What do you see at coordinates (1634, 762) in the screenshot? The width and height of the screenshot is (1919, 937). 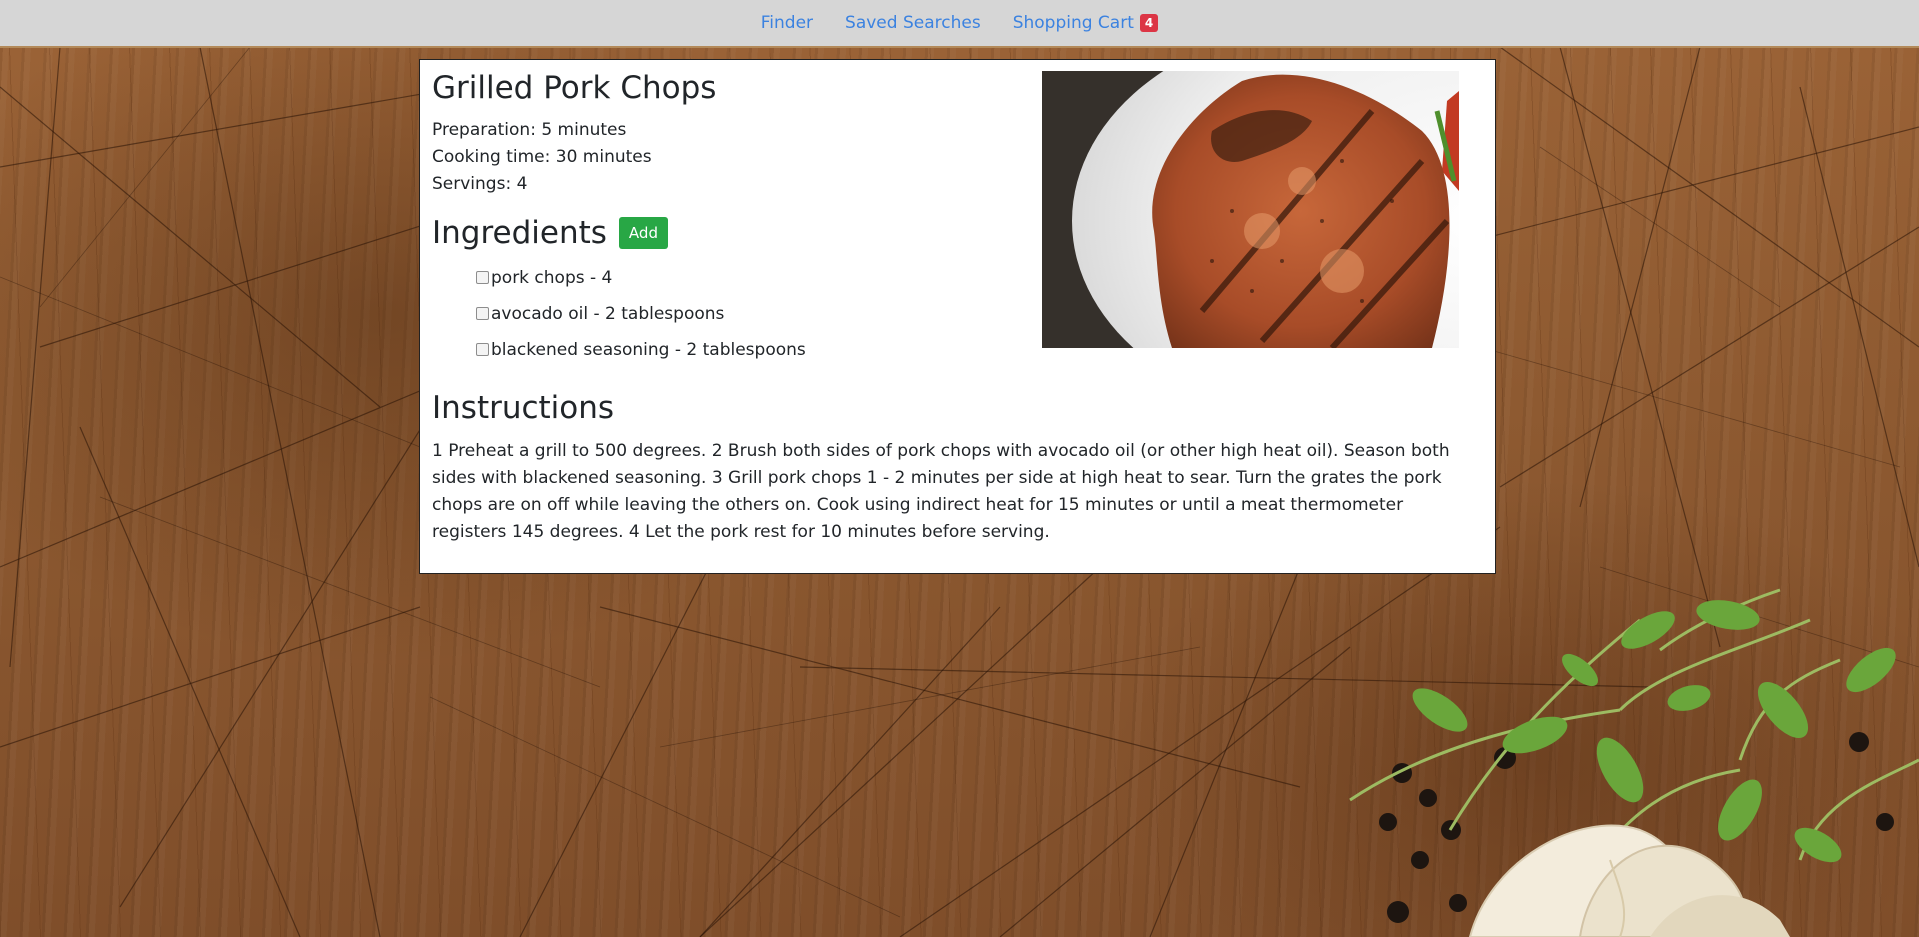 I see `herbs-garlic-decoration` at bounding box center [1634, 762].